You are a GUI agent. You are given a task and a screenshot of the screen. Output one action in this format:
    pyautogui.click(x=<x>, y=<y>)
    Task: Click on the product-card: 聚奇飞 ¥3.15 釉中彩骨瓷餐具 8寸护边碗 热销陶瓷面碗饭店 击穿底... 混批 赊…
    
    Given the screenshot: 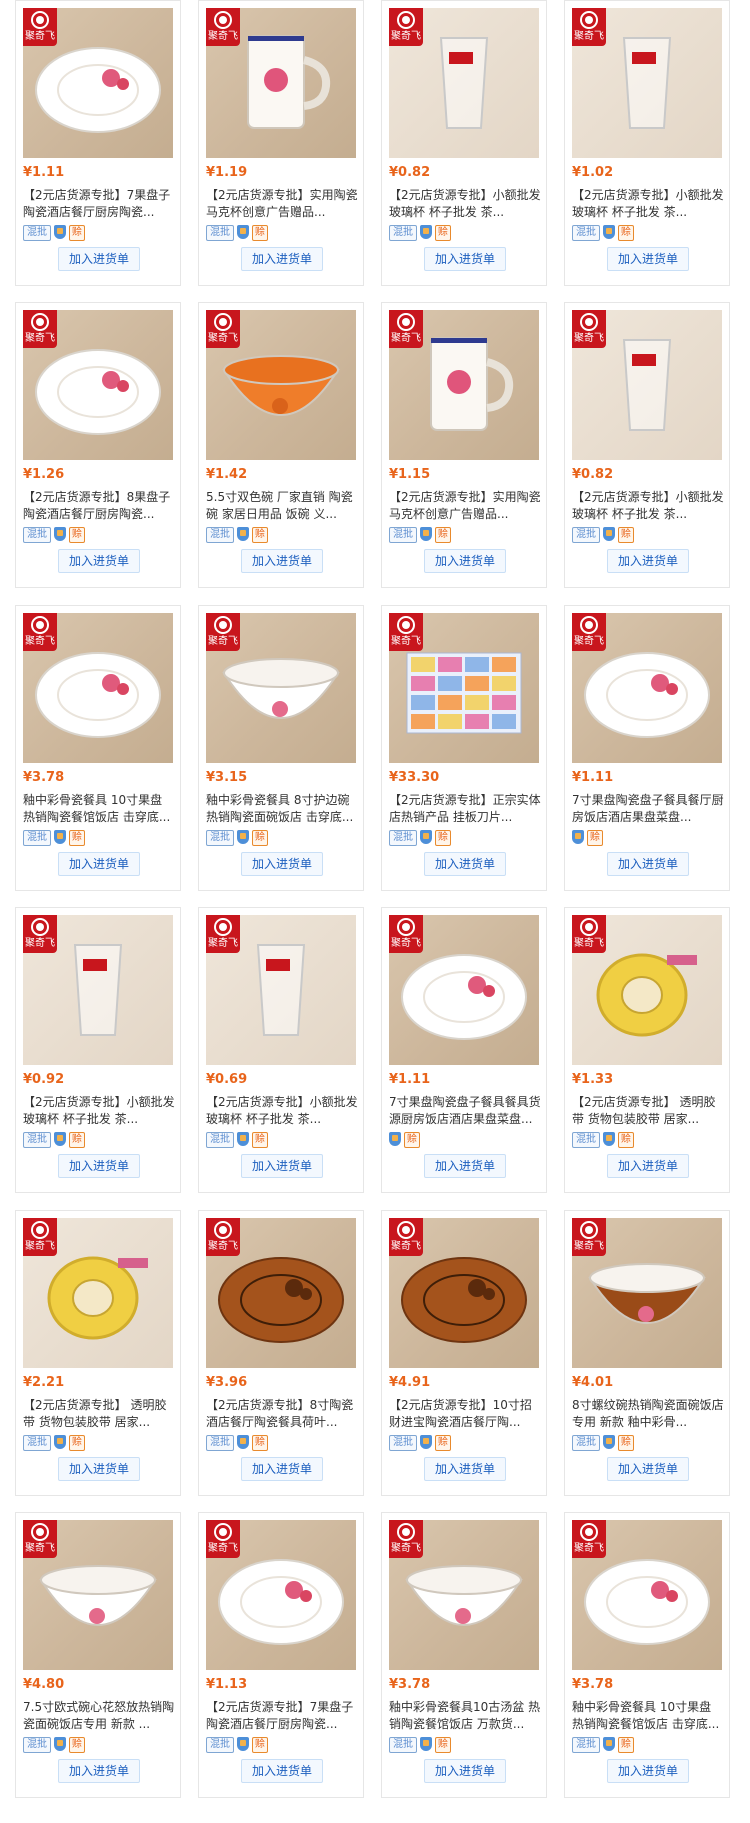 What is the action you would take?
    pyautogui.click(x=281, y=748)
    